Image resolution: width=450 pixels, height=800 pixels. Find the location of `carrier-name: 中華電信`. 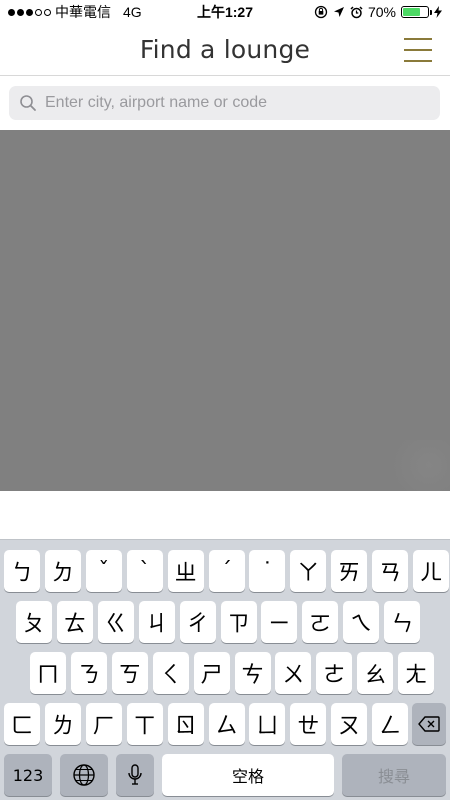

carrier-name: 中華電信 is located at coordinates (83, 12).